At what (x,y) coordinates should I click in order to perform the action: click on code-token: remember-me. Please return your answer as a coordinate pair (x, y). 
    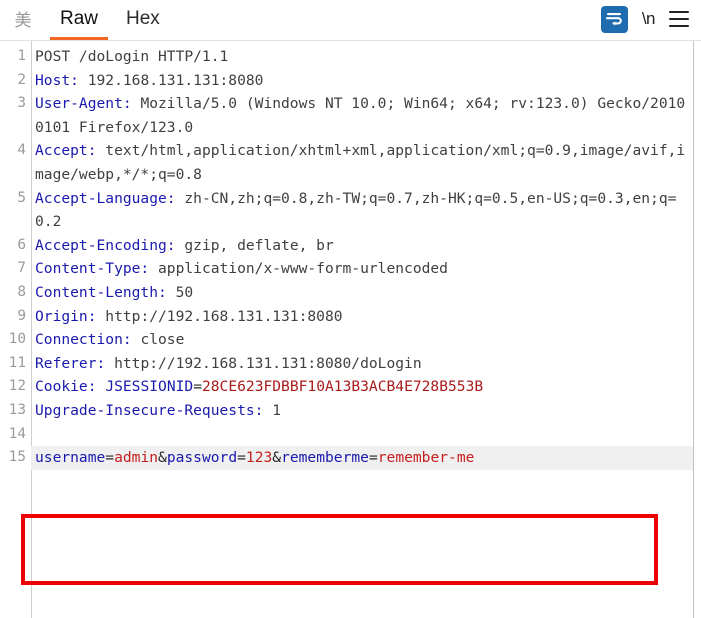
    Looking at the image, I should click on (426, 458).